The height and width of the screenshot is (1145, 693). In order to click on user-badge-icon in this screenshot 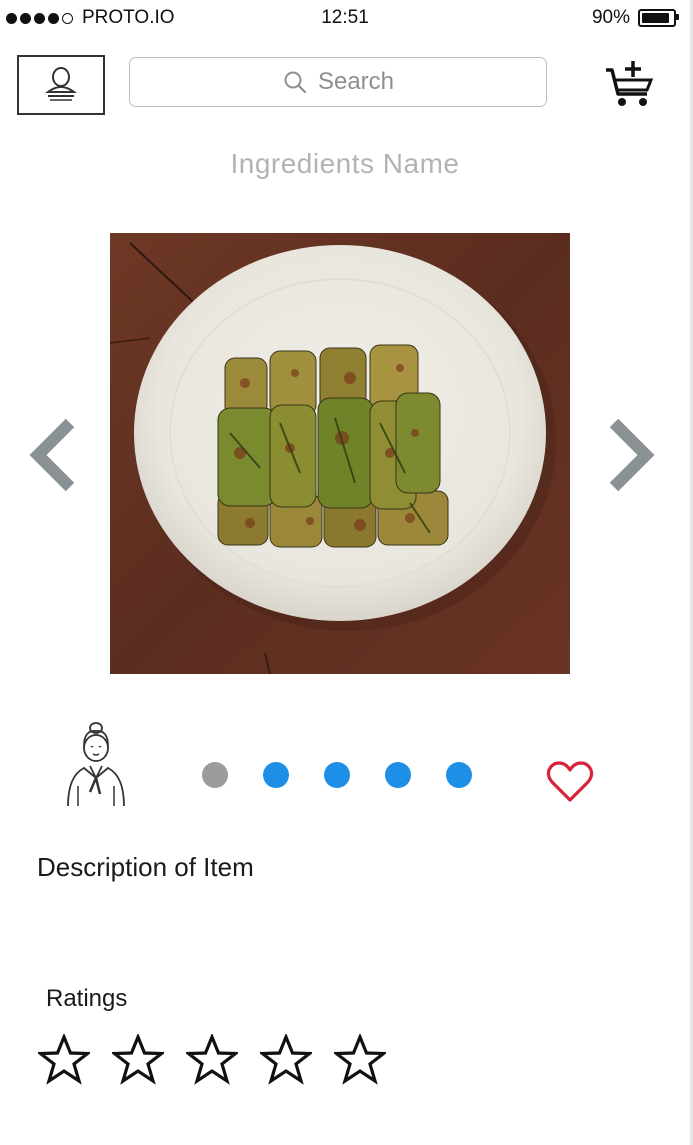, I will do `click(61, 84)`.